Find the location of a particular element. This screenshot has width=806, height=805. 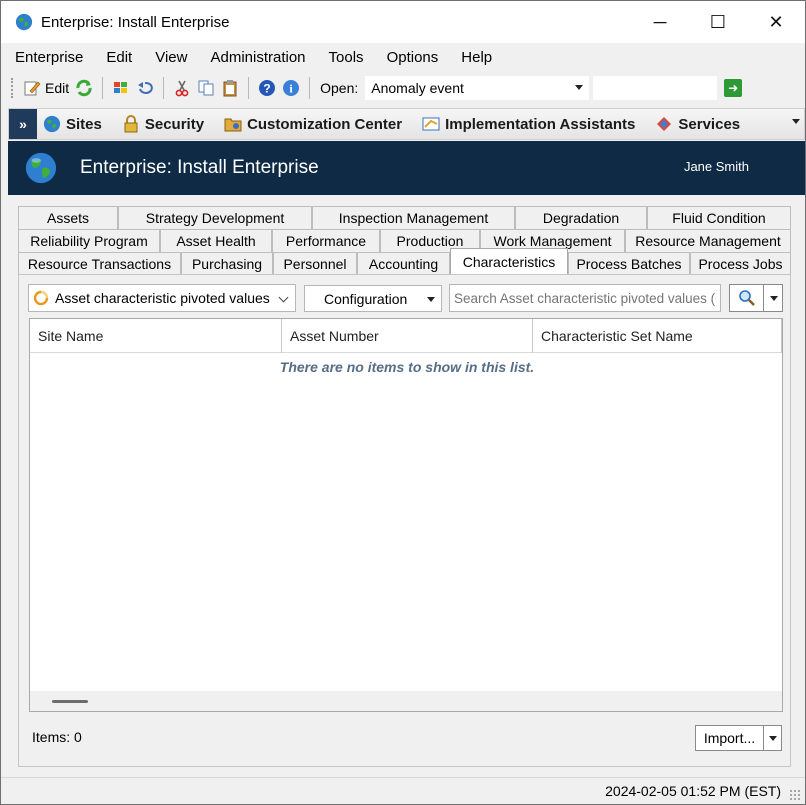

tab-characteristics: Characteristics is located at coordinates (509, 261).